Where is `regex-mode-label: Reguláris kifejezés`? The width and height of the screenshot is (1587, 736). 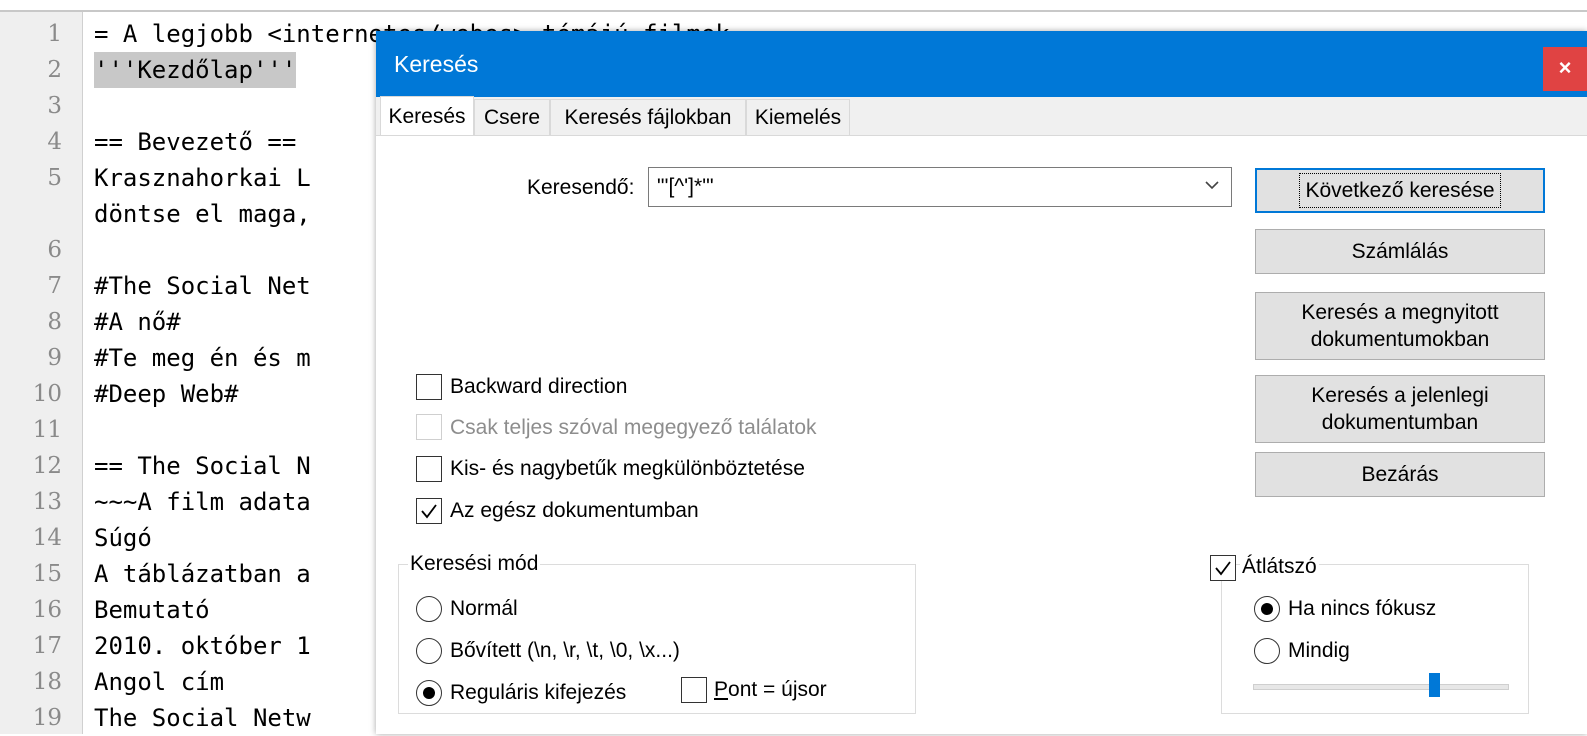 regex-mode-label: Reguláris kifejezés is located at coordinates (538, 693).